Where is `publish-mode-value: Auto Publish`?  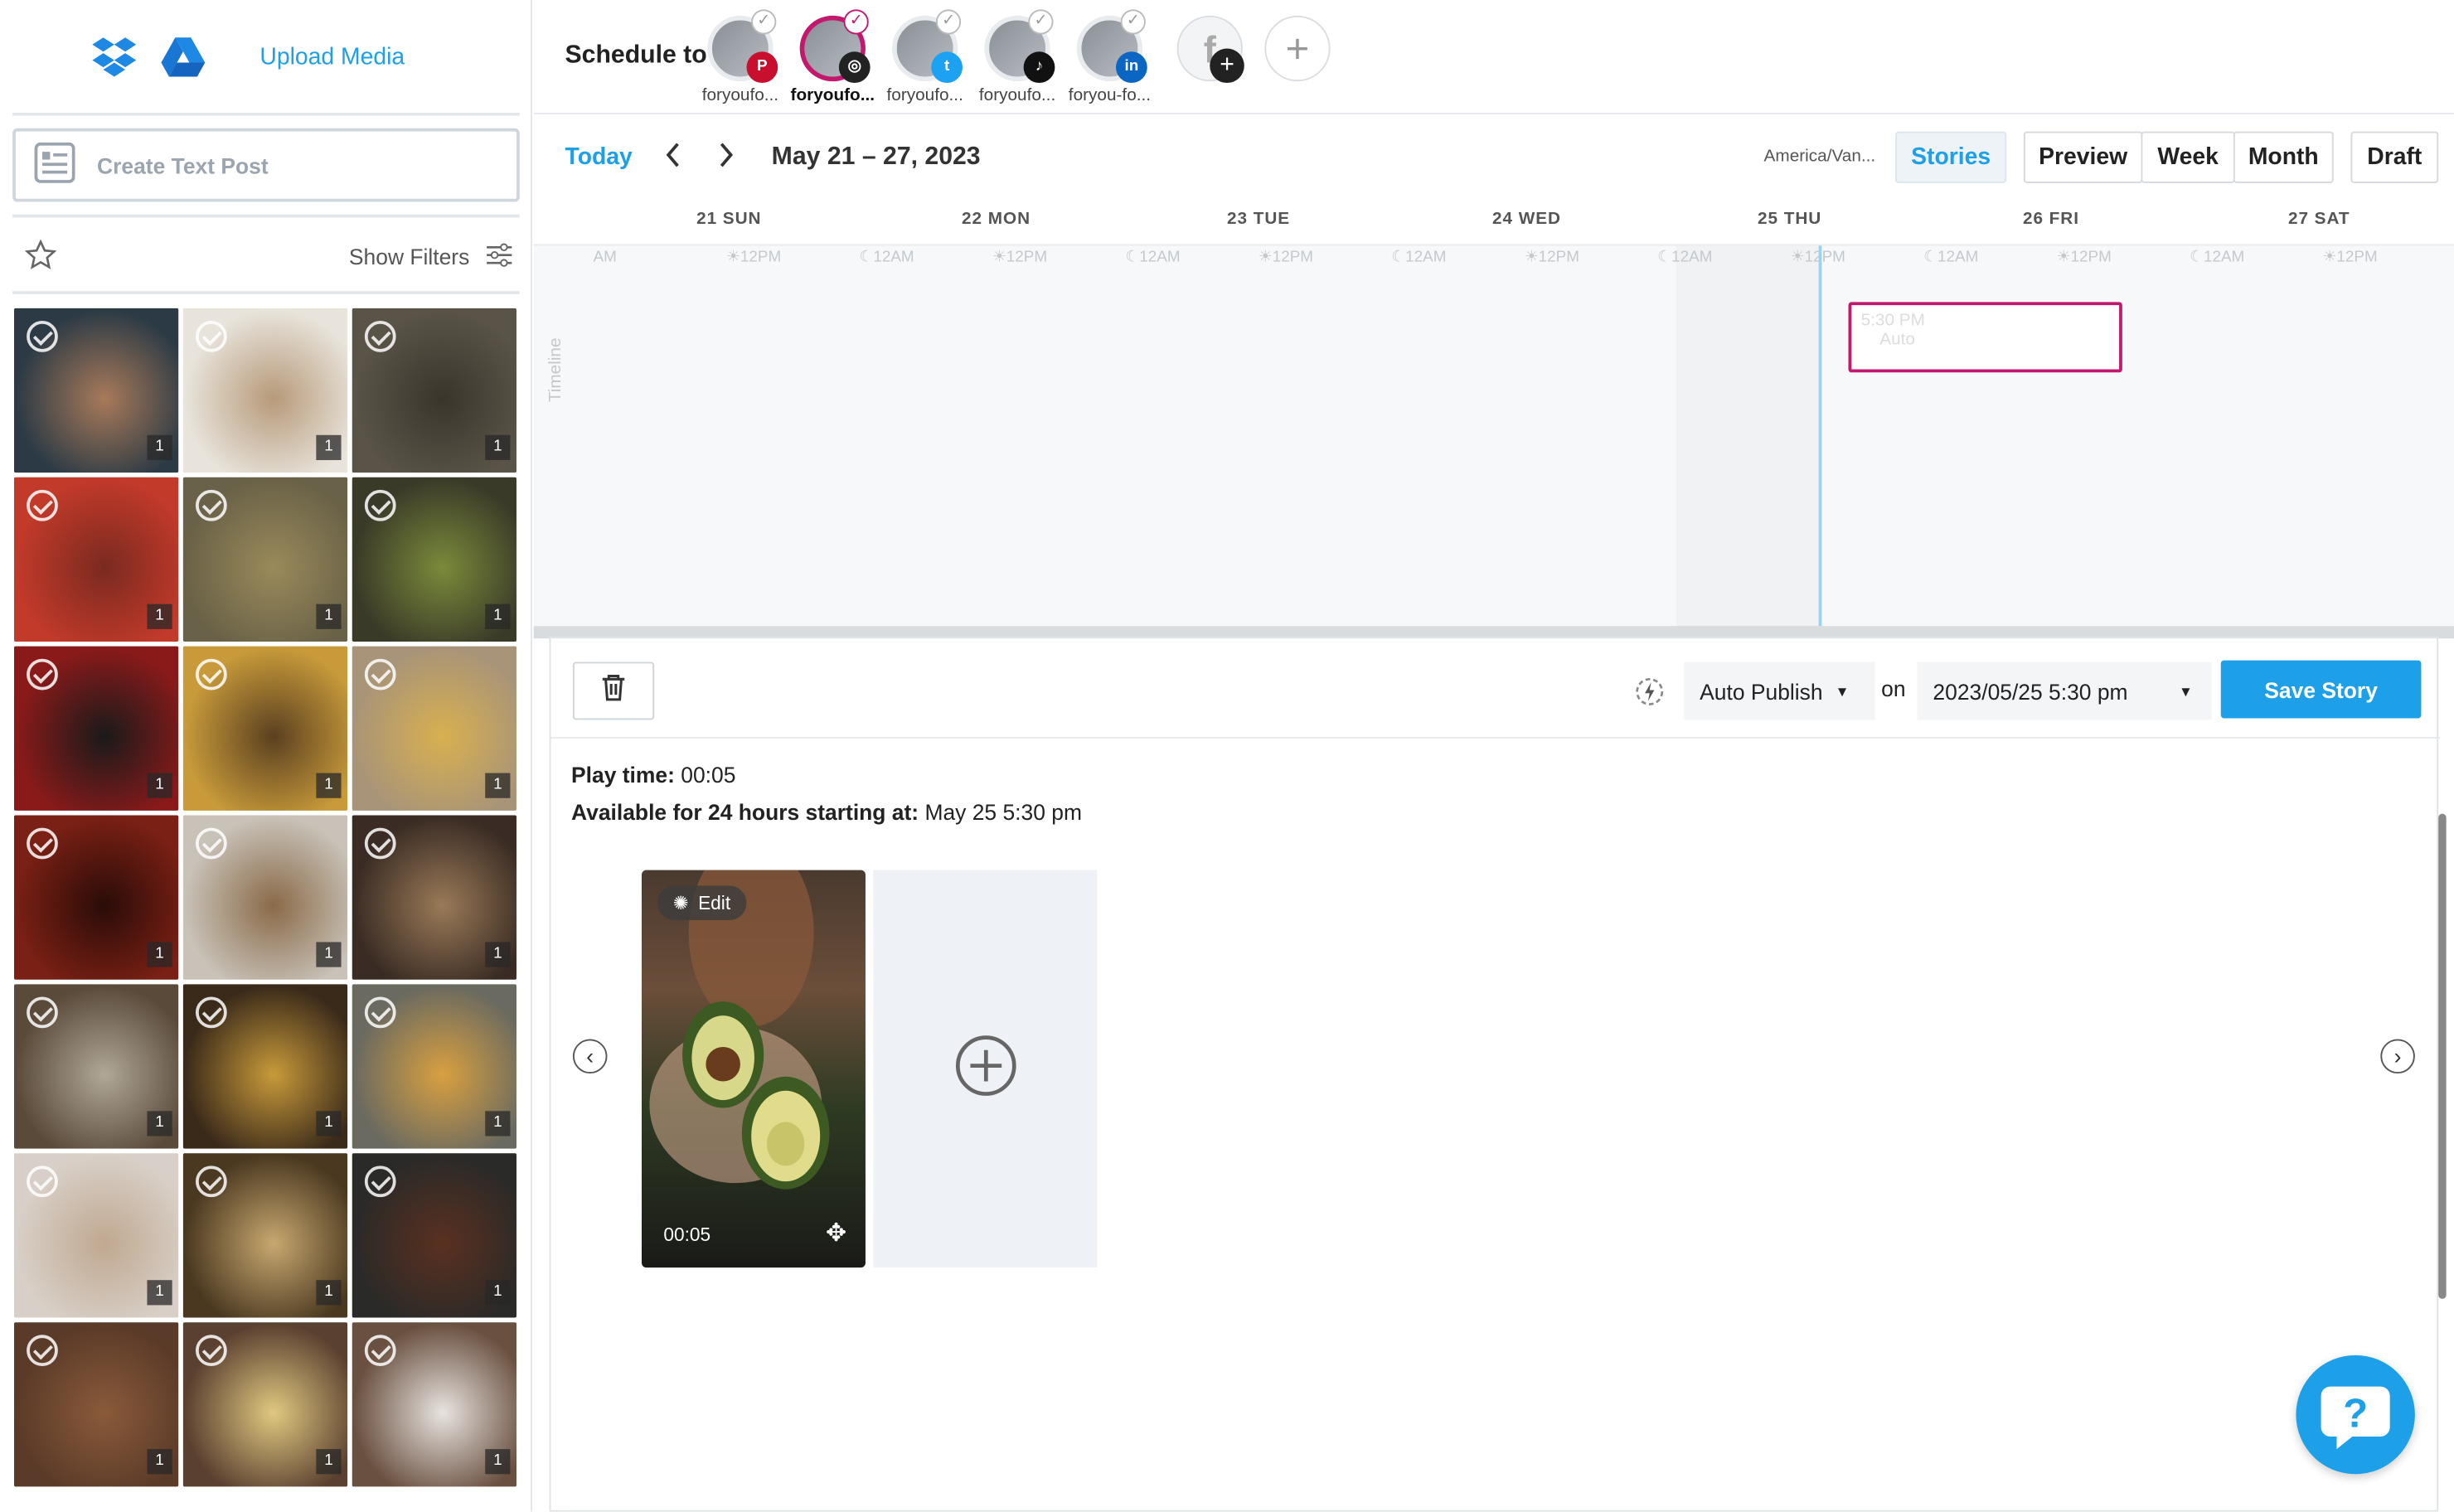
publish-mode-value: Auto Publish is located at coordinates (1762, 691).